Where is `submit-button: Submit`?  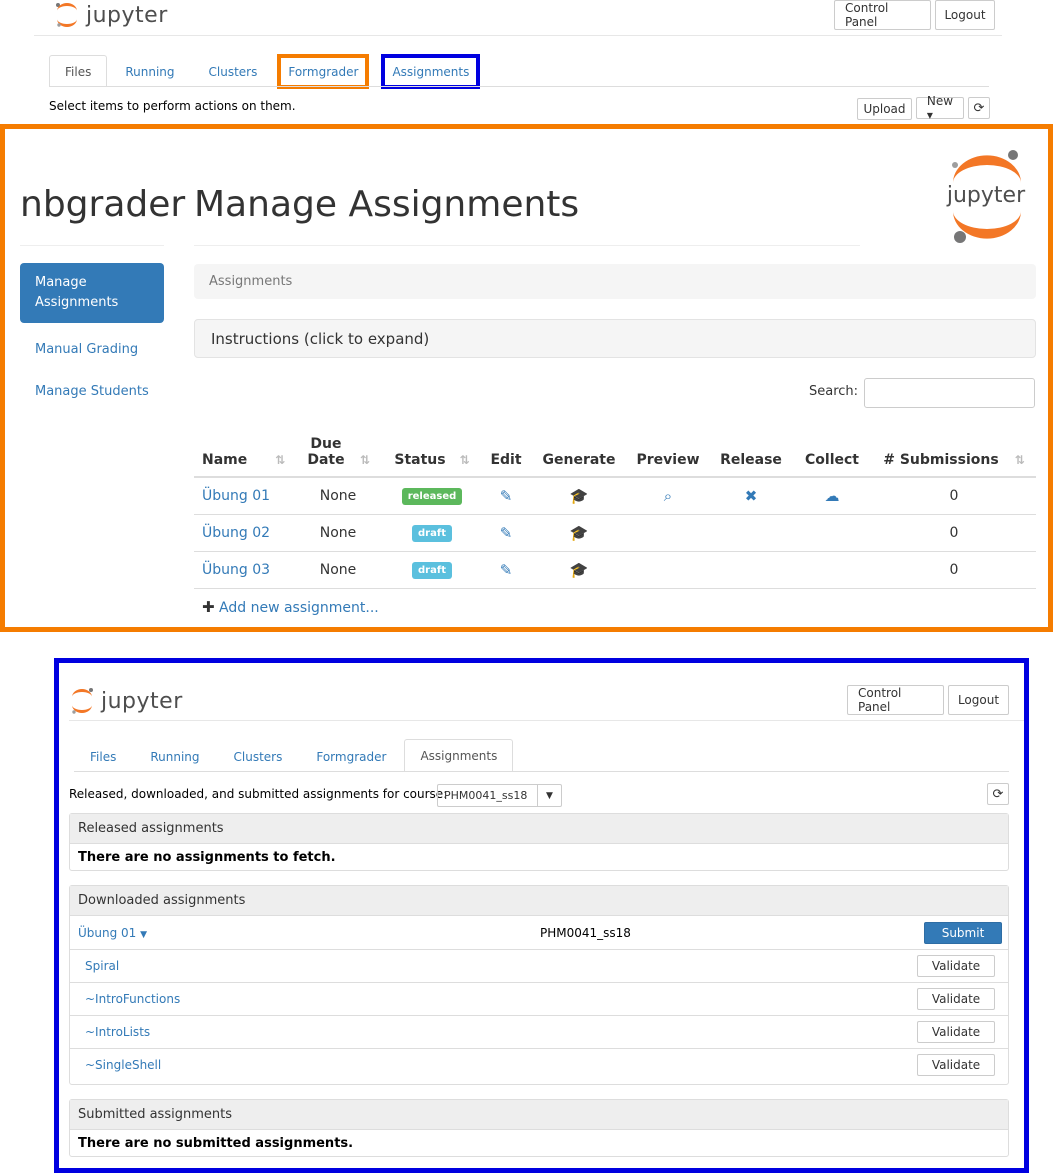
submit-button: Submit is located at coordinates (963, 932).